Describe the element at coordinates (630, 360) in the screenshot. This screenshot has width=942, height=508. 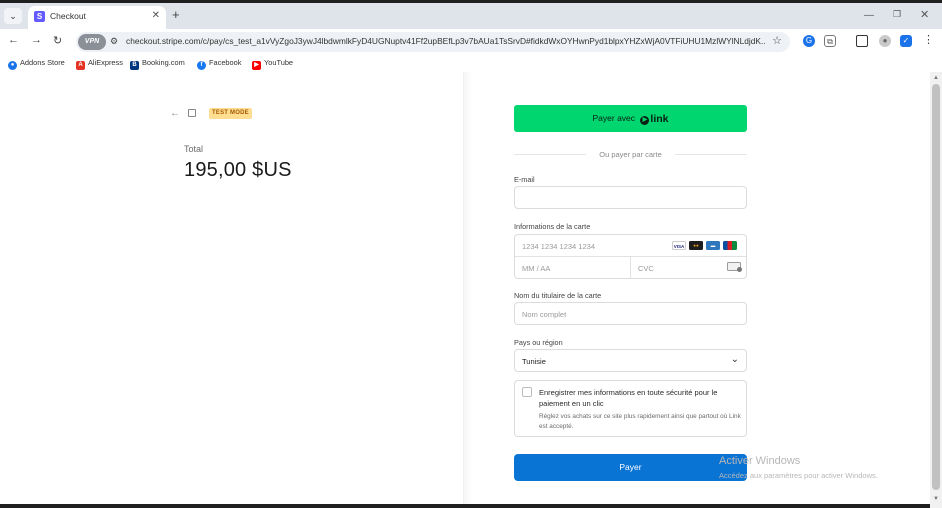
I see `country-select: Tunisie ⌄` at that location.